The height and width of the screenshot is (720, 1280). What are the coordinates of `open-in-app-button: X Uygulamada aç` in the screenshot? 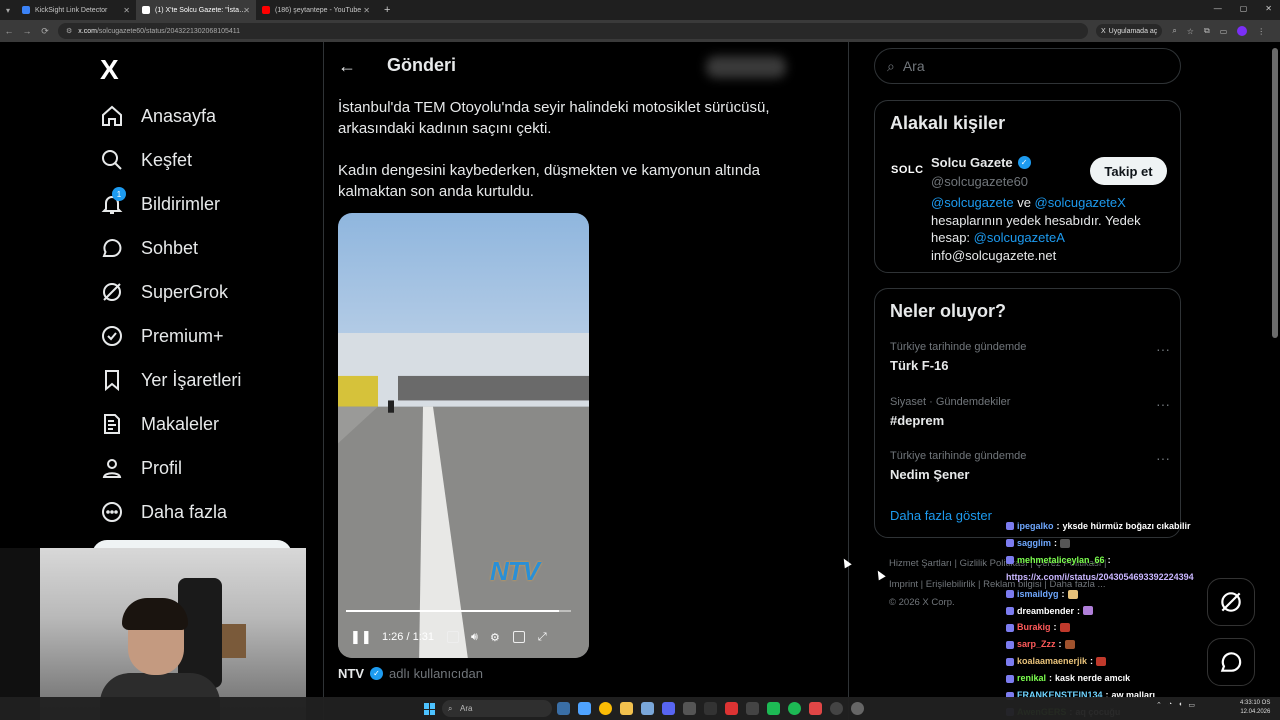 It's located at (1129, 31).